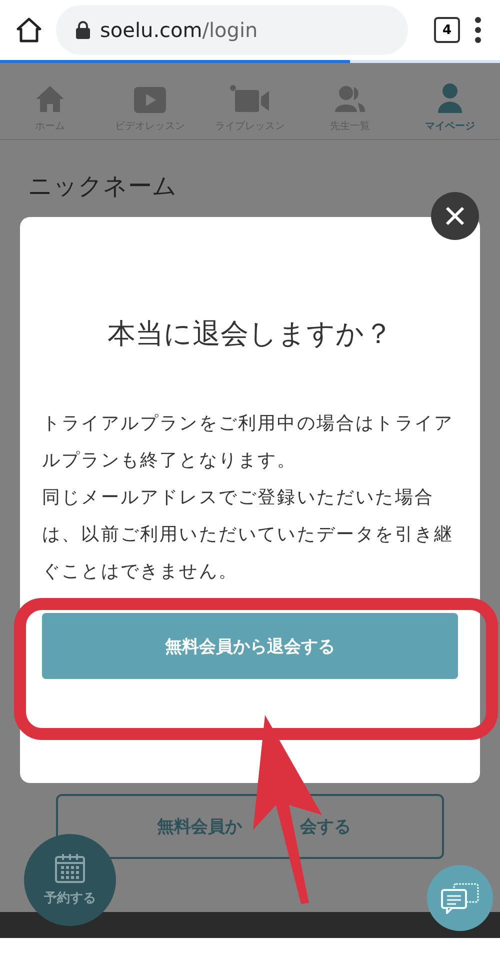 Image resolution: width=500 pixels, height=953 pixels. What do you see at coordinates (83, 30) in the screenshot?
I see `lock-icon` at bounding box center [83, 30].